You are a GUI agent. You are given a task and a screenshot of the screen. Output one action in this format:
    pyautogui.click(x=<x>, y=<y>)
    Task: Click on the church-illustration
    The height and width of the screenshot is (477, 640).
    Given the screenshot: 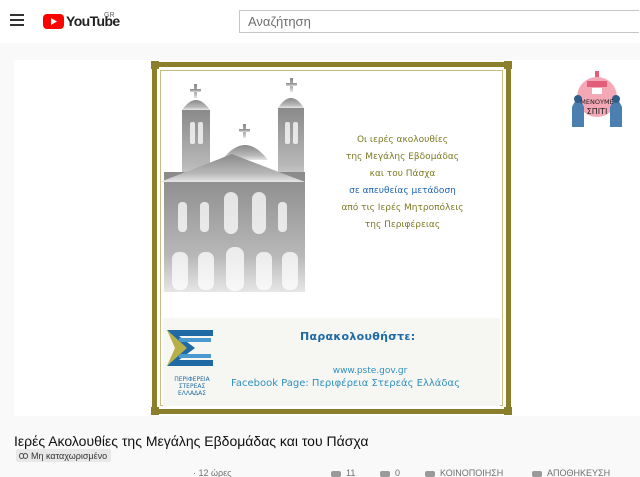 What is the action you would take?
    pyautogui.click(x=232, y=185)
    